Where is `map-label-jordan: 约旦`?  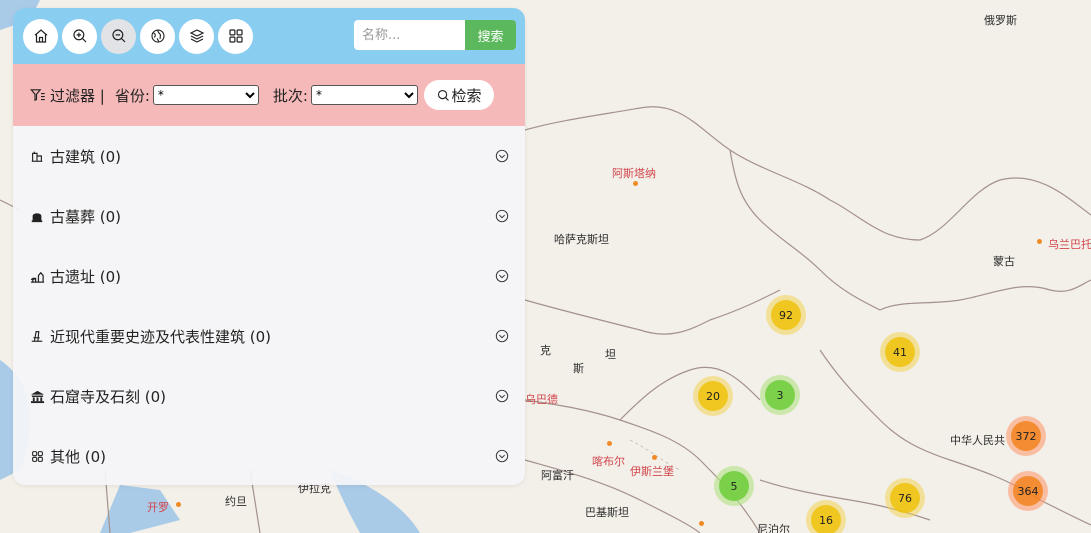 map-label-jordan: 约旦 is located at coordinates (236, 501).